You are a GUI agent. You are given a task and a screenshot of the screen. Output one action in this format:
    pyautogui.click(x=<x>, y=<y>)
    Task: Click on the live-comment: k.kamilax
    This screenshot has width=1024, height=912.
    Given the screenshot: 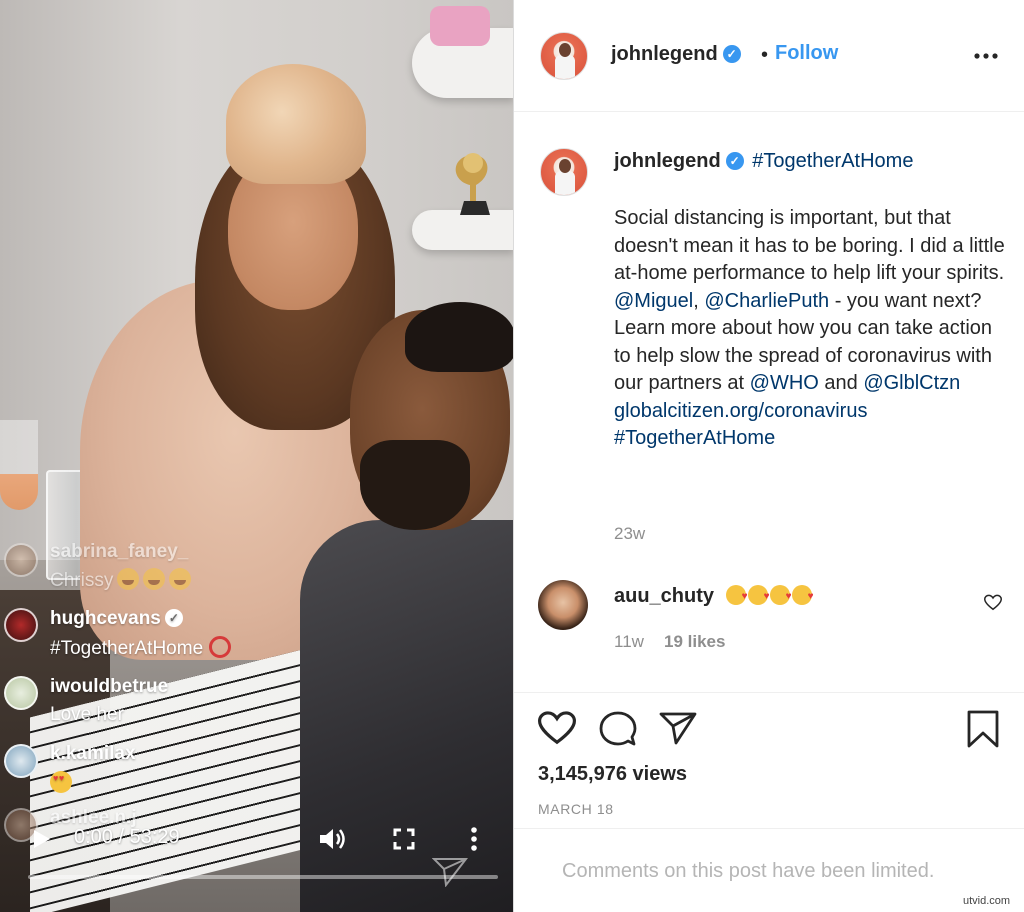 What is the action you would take?
    pyautogui.click(x=150, y=770)
    